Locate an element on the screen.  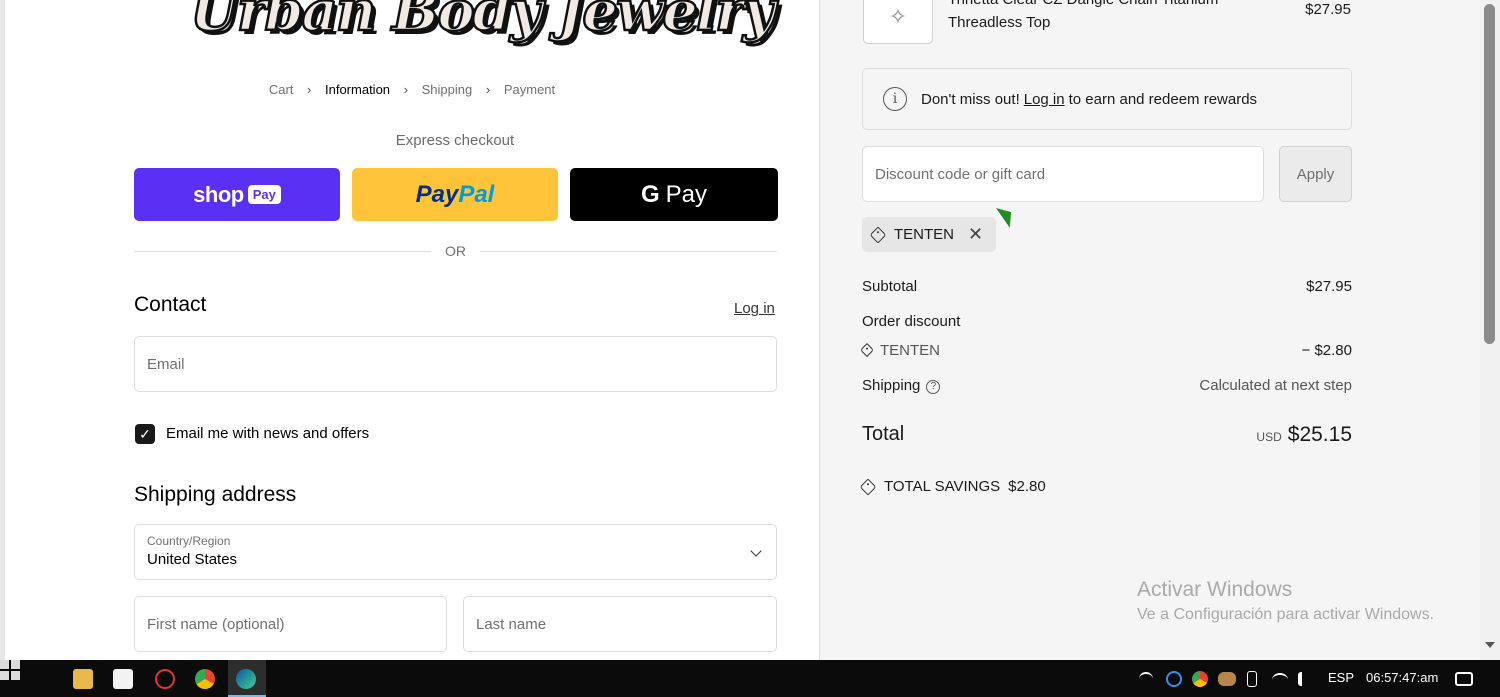
total-label: Total is located at coordinates (883, 434).